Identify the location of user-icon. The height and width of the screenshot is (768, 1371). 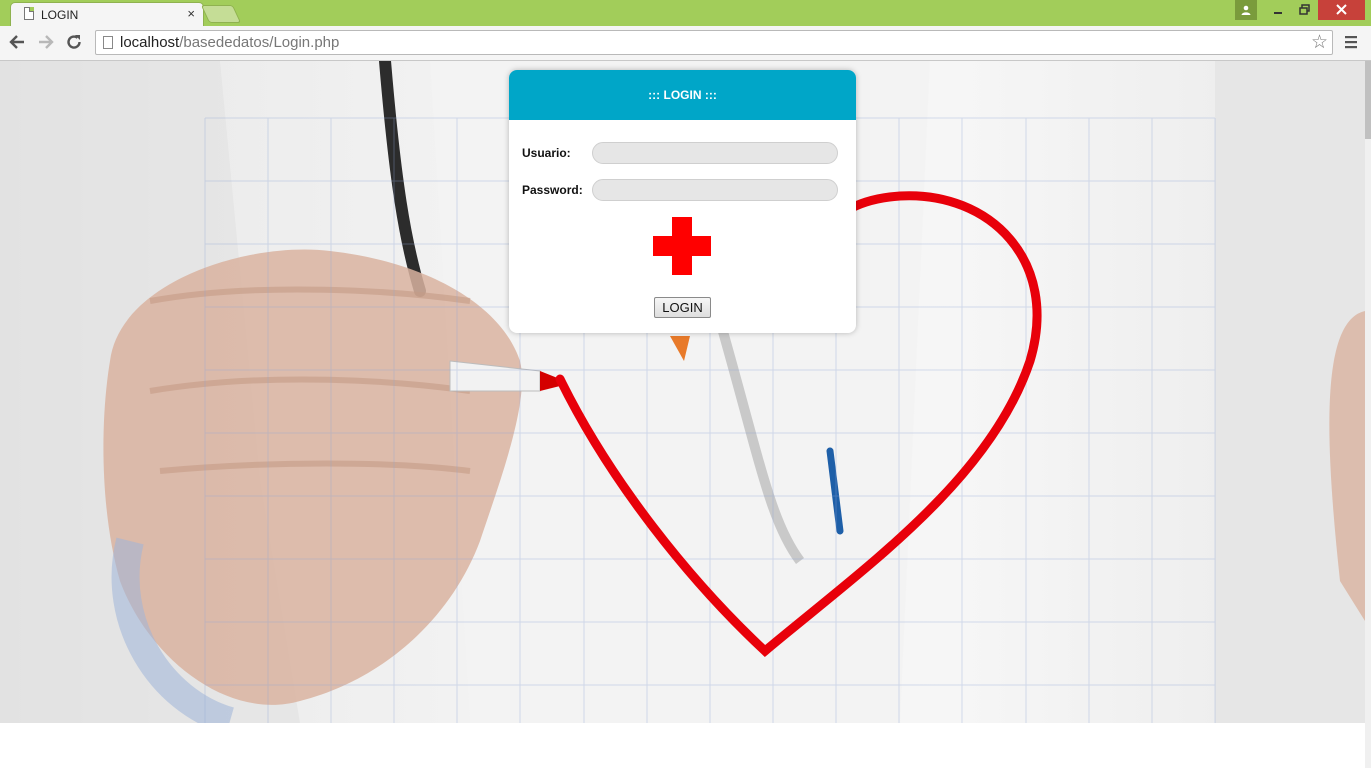
(1246, 10).